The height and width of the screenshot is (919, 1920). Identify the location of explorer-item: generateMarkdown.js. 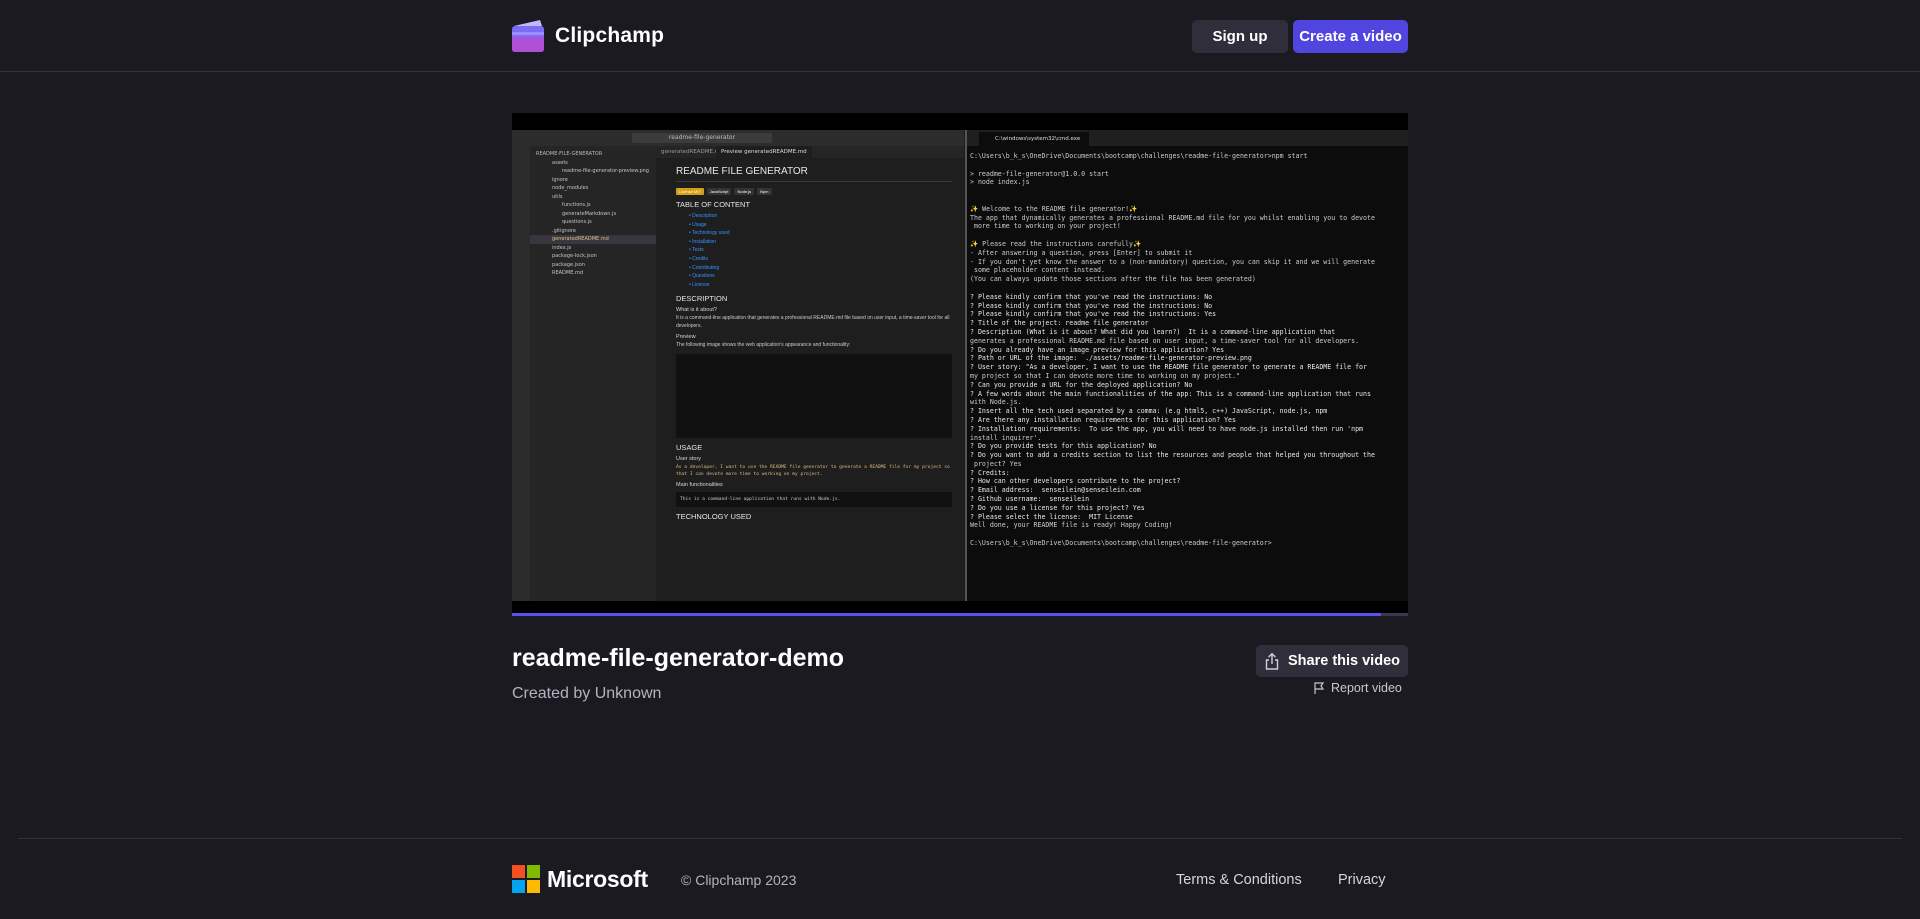
(589, 213).